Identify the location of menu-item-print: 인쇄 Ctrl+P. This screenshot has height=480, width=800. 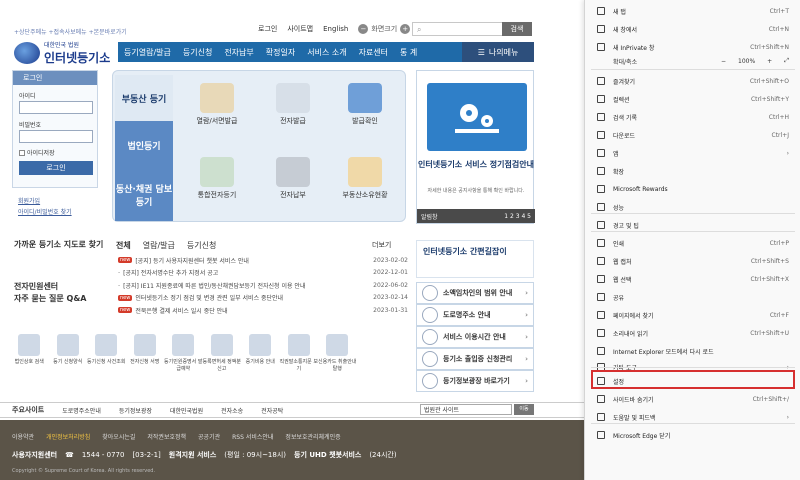
(692, 243).